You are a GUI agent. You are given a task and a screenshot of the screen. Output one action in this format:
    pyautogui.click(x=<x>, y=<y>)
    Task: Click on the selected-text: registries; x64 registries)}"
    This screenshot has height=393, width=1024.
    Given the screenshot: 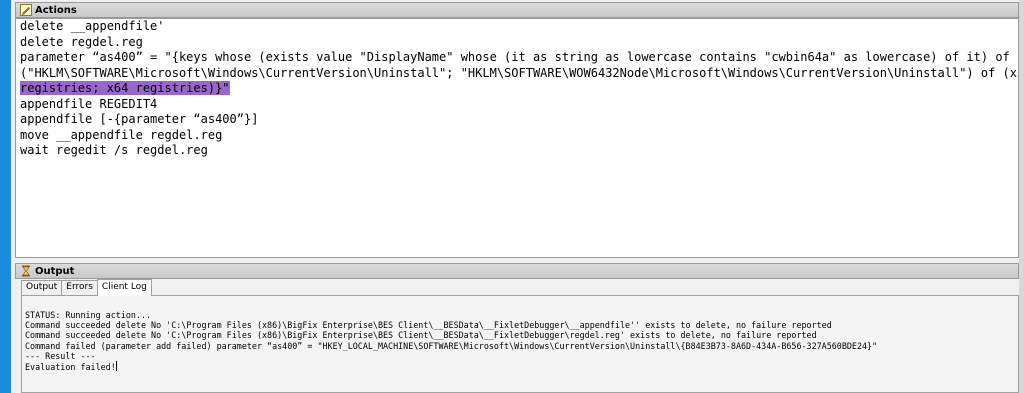 What is the action you would take?
    pyautogui.click(x=125, y=88)
    